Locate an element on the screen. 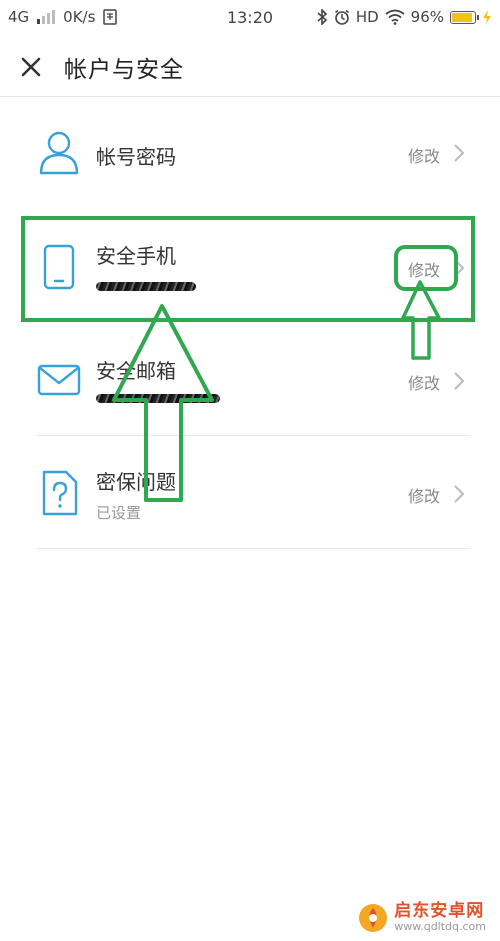  item-title: 帐号密码 is located at coordinates (136, 157).